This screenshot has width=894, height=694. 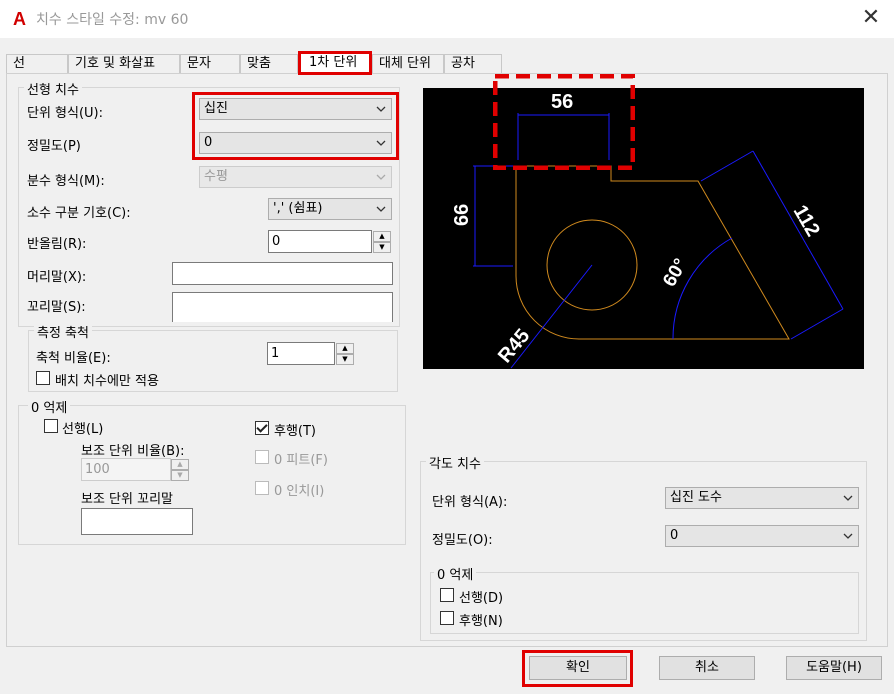 What do you see at coordinates (762, 536) in the screenshot?
I see `angular-precision-select: 0` at bounding box center [762, 536].